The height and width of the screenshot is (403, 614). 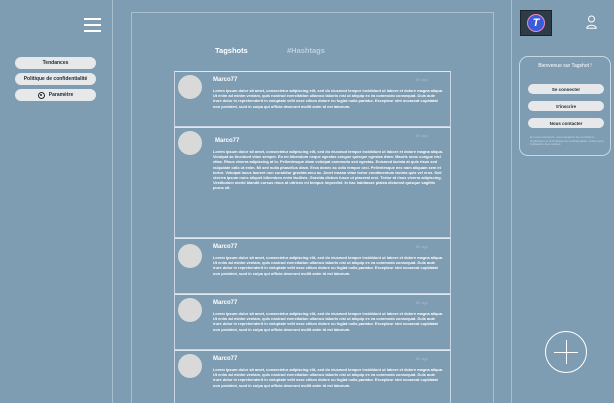 I want to click on nav-item-trends: Tendances, so click(x=55, y=63).